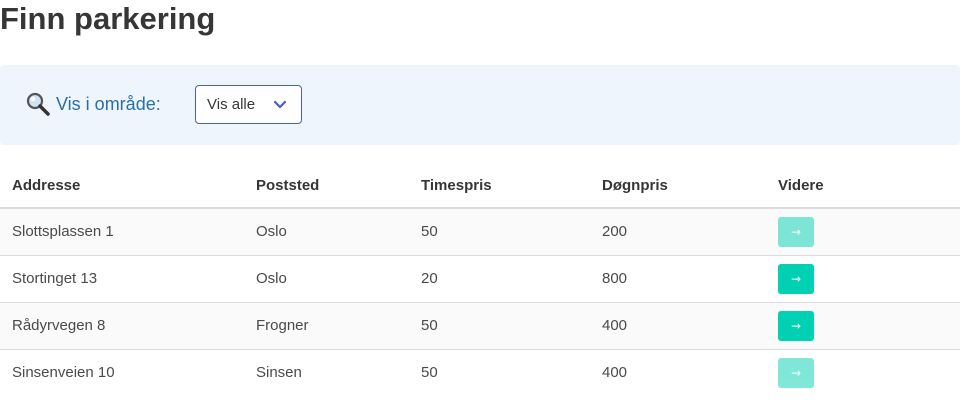  I want to click on header-next: Videre, so click(863, 186).